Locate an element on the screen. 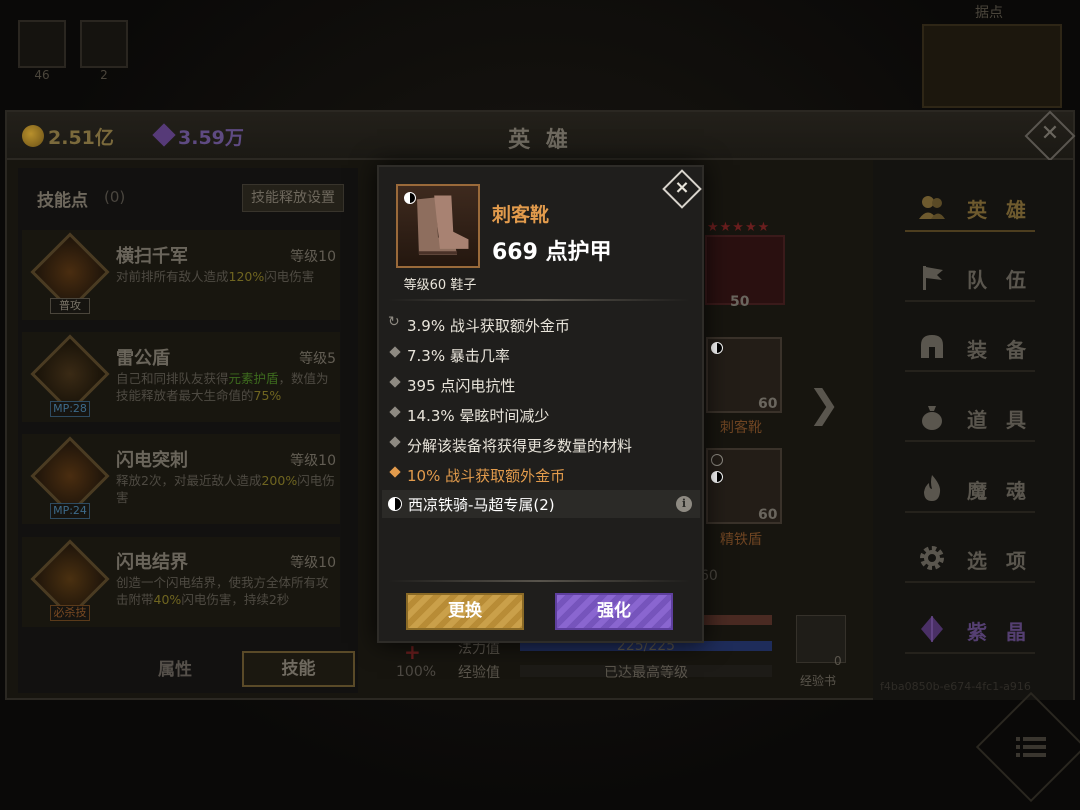 Image resolution: width=1080 pixels, height=810 pixels. percent-value: 100% is located at coordinates (416, 672).